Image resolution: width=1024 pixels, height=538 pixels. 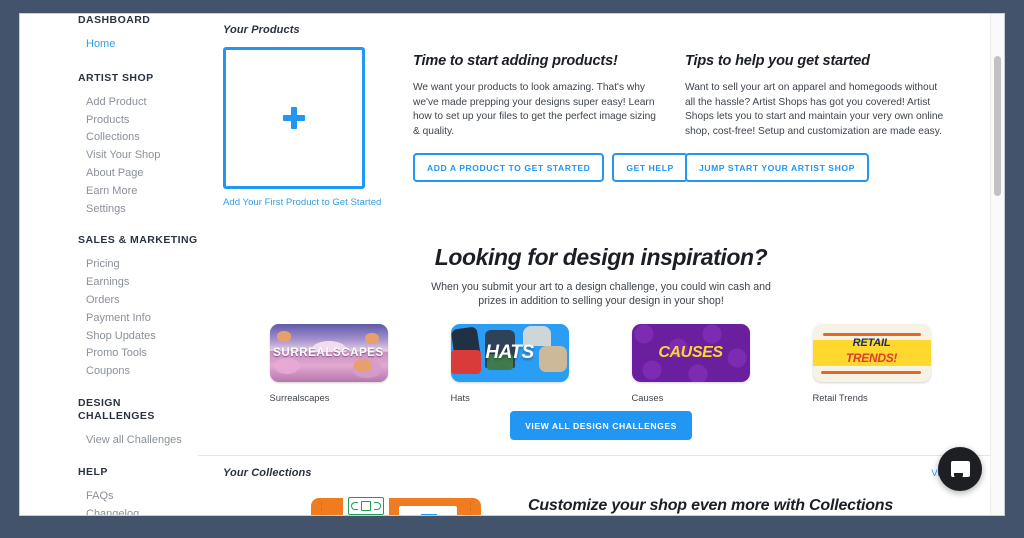 What do you see at coordinates (299, 397) in the screenshot?
I see `surrealscapes-label: Surrealscapes` at bounding box center [299, 397].